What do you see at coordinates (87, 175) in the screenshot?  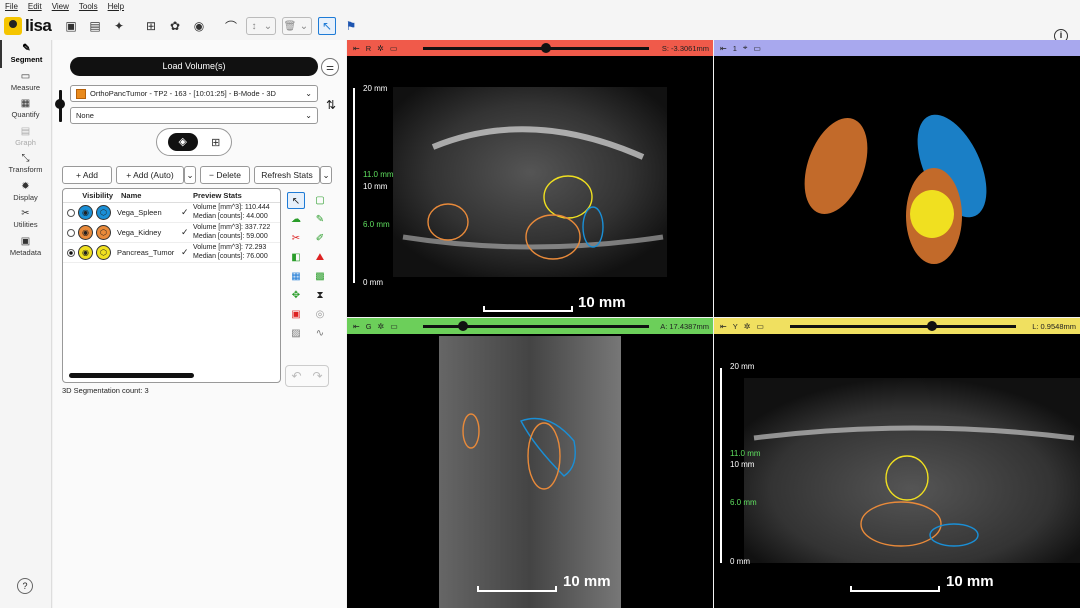 I see `add-button: + Add` at bounding box center [87, 175].